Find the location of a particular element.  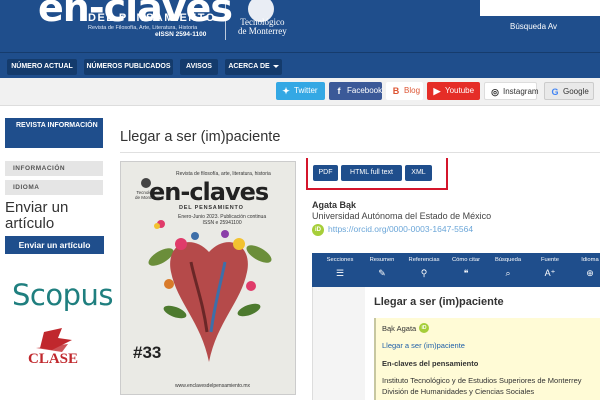

submit-article-button: Enviar un artículo is located at coordinates (54, 245).